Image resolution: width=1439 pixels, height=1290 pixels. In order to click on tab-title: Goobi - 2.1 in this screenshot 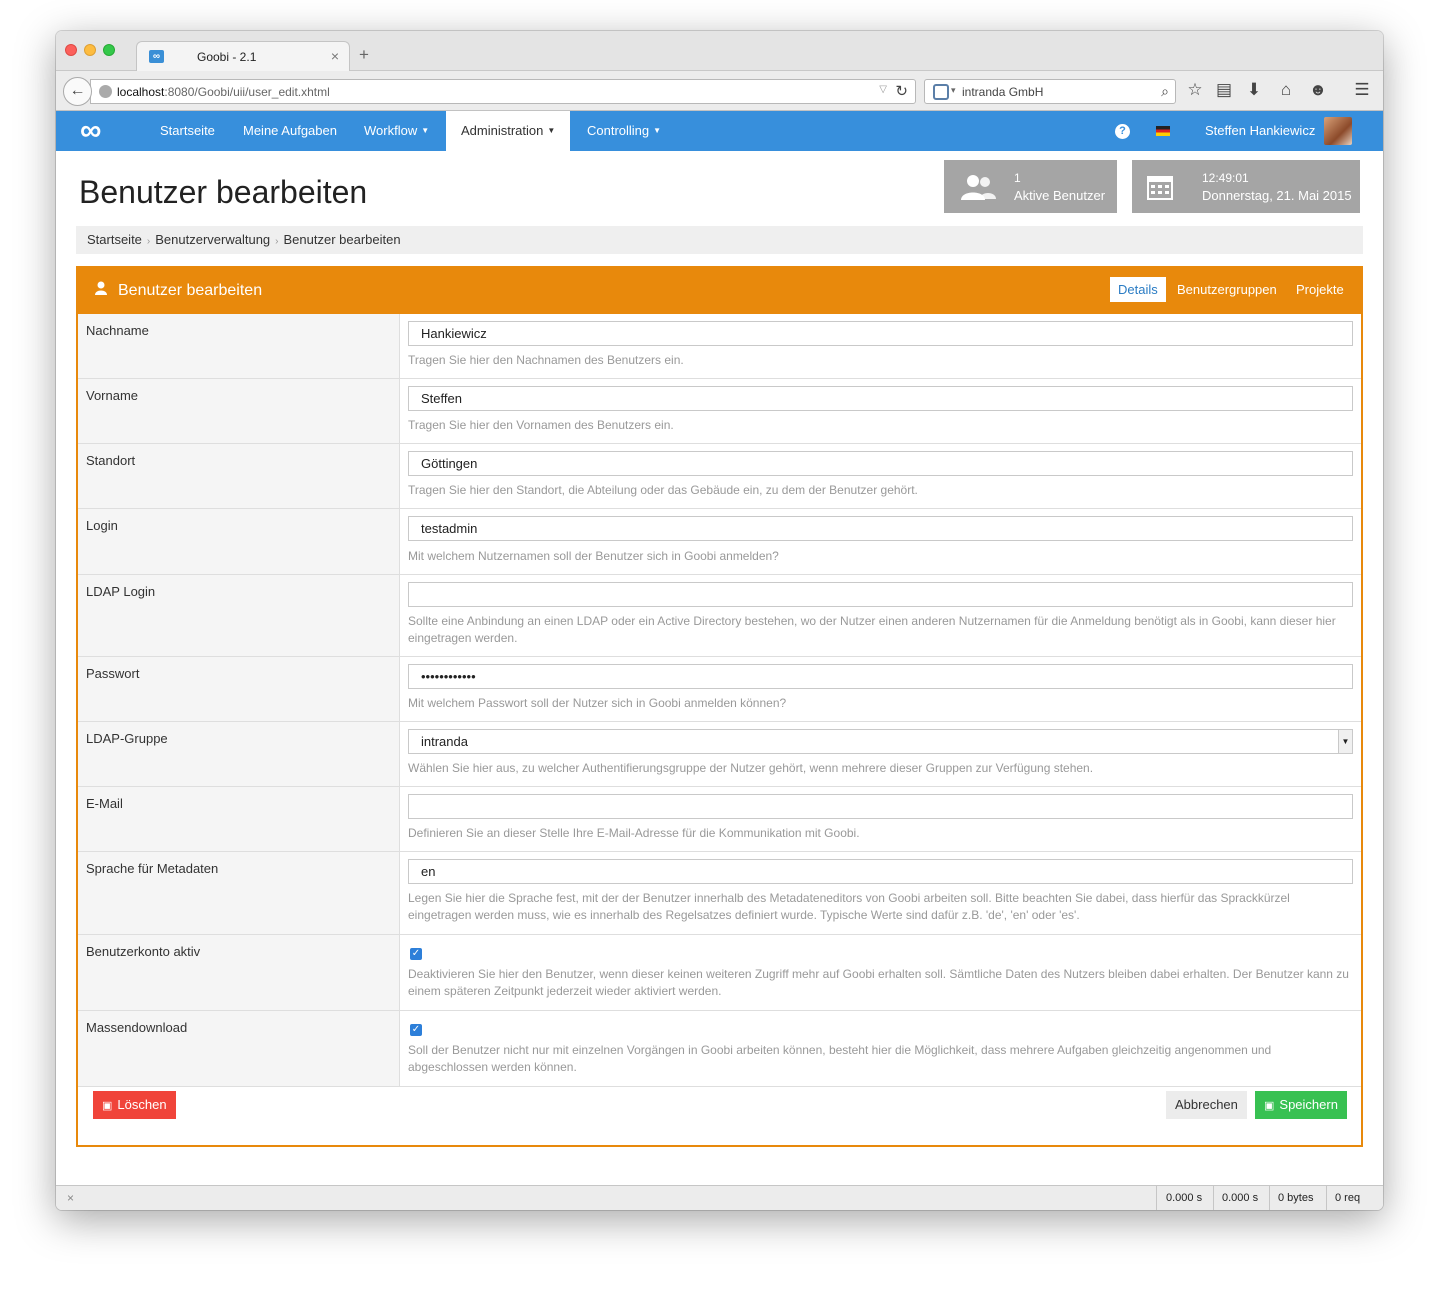, I will do `click(227, 57)`.